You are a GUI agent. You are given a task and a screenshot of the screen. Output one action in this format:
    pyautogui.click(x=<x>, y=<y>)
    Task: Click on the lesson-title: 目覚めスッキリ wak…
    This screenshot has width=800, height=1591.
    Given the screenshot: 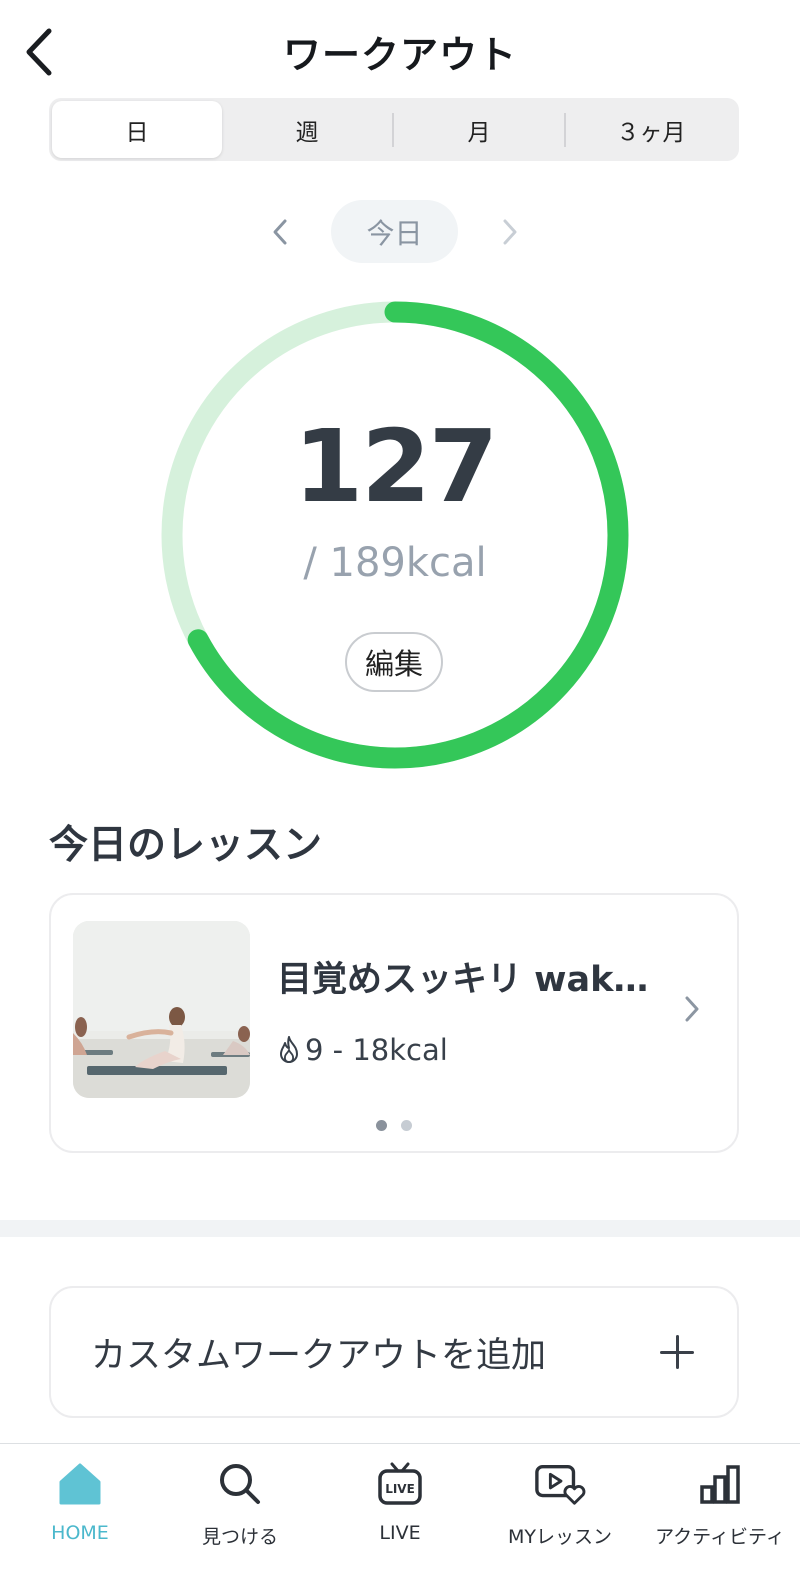 What is the action you would take?
    pyautogui.click(x=463, y=980)
    